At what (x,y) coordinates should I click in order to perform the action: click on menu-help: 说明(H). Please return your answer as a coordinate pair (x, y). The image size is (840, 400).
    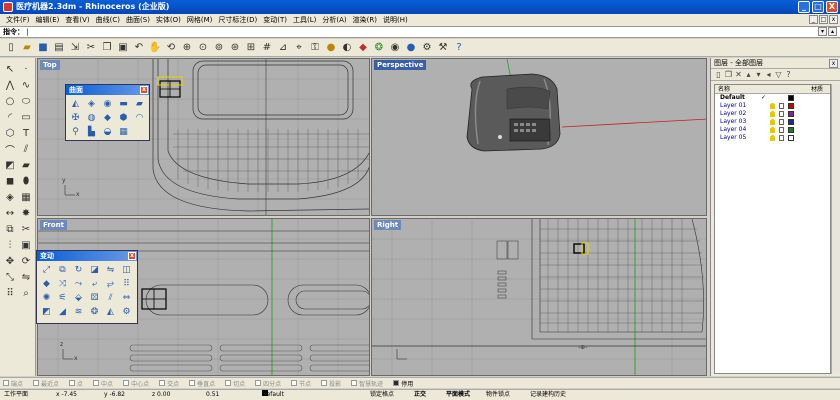
    Looking at the image, I should click on (395, 20).